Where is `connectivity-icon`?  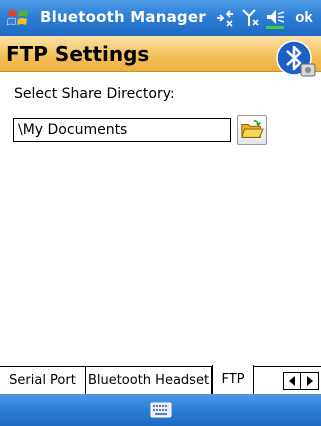 connectivity-icon is located at coordinates (225, 18).